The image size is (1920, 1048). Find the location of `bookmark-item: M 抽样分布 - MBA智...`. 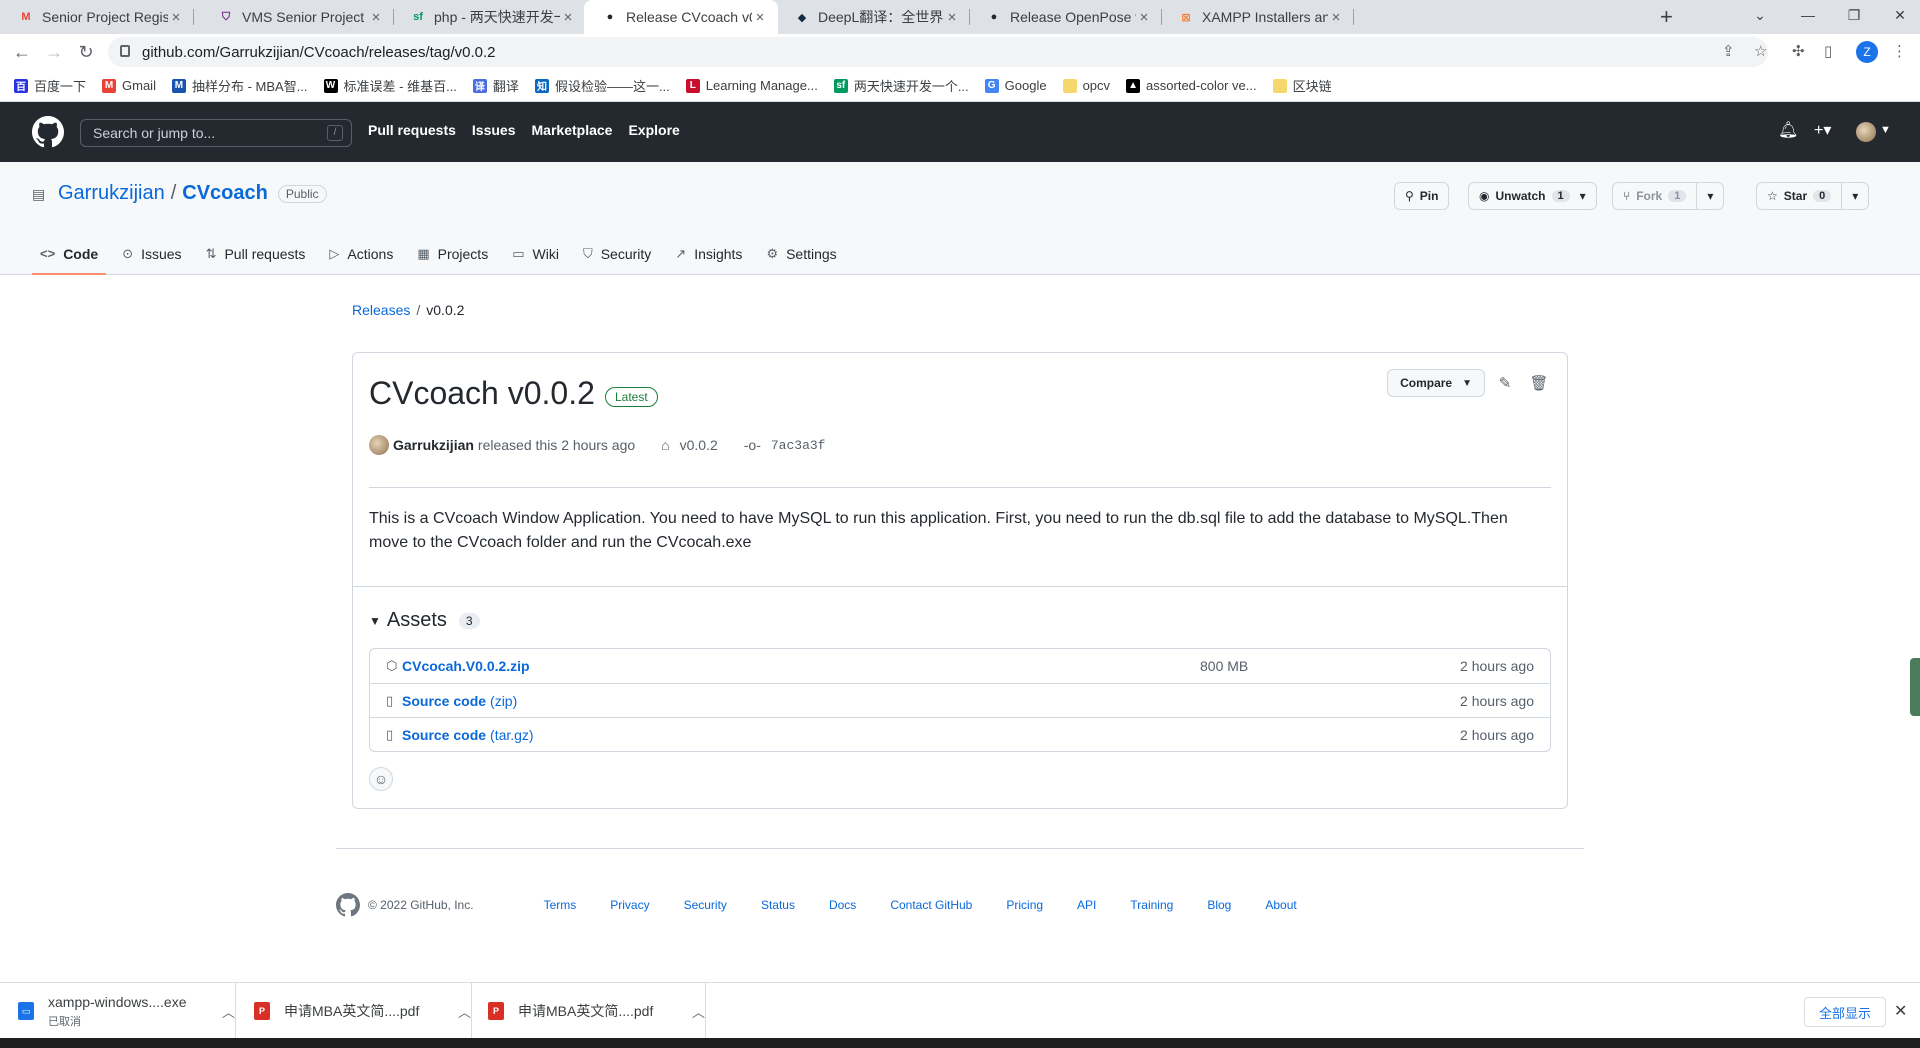

bookmark-item: M 抽样分布 - MBA智... is located at coordinates (239, 85).